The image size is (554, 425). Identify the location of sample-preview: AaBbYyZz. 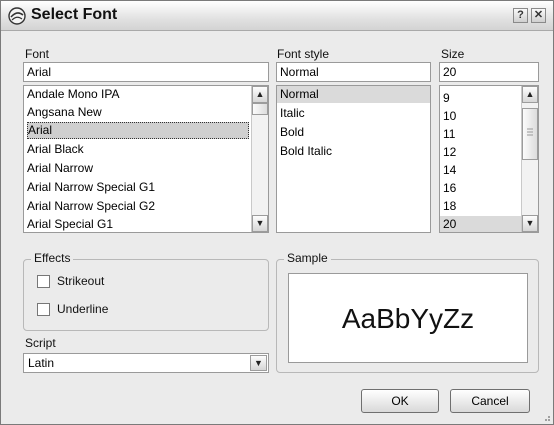
(408, 318).